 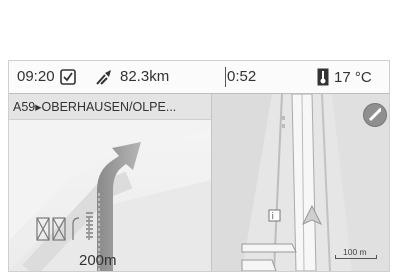 I want to click on clock-icon, so click(x=67, y=76).